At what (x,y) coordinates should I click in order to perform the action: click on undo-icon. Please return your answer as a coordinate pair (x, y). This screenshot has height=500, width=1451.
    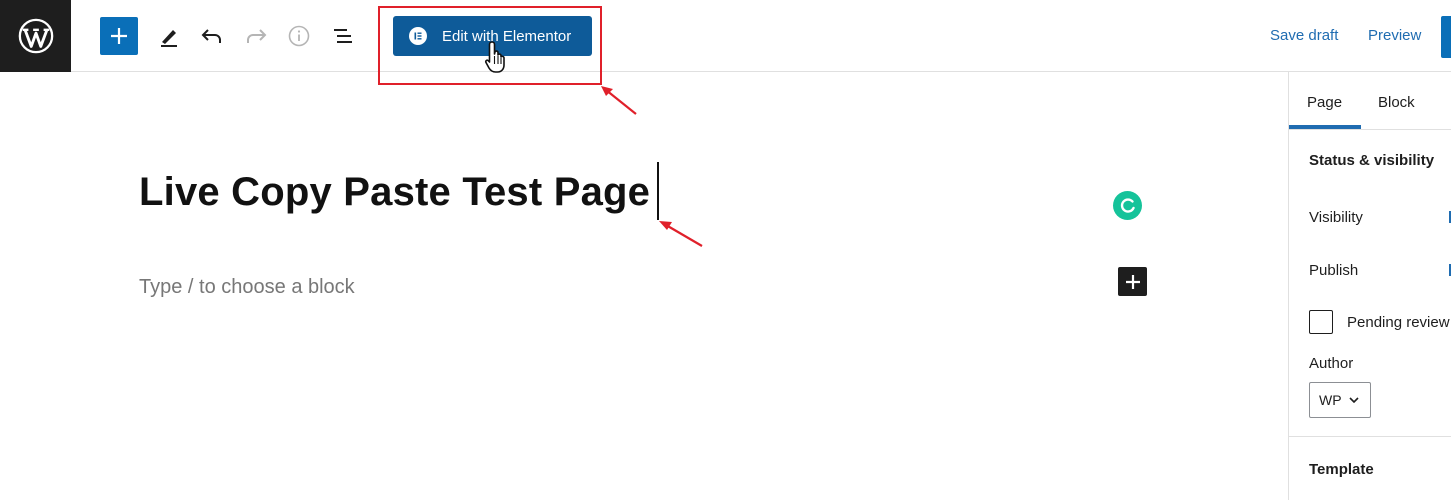
    Looking at the image, I should click on (211, 36).